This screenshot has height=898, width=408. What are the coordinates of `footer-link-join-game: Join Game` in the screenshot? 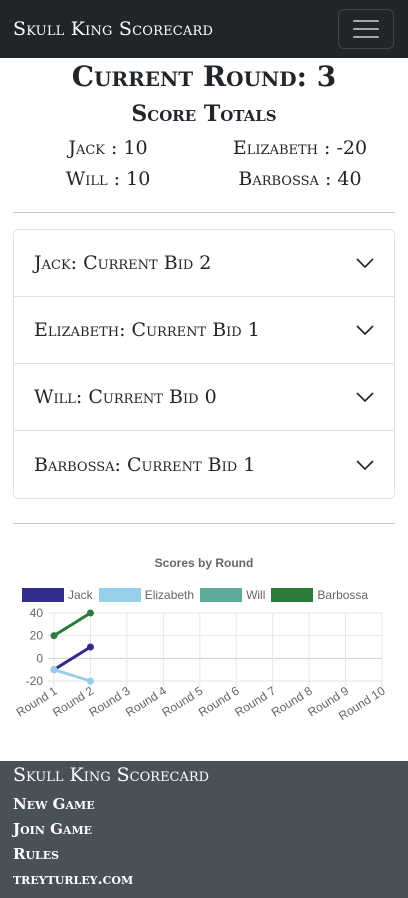 It's located at (204, 829).